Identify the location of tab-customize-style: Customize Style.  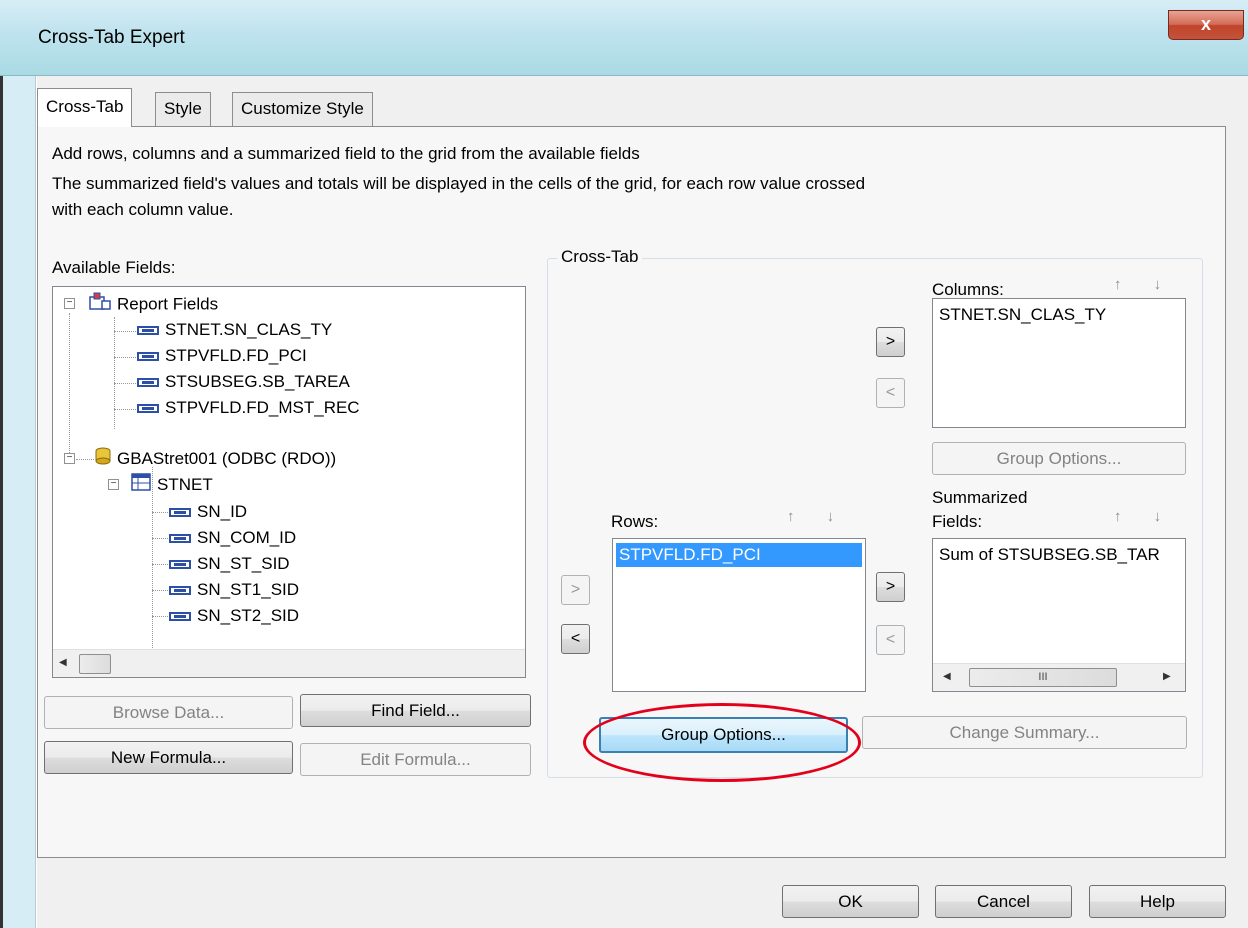
(302, 109).